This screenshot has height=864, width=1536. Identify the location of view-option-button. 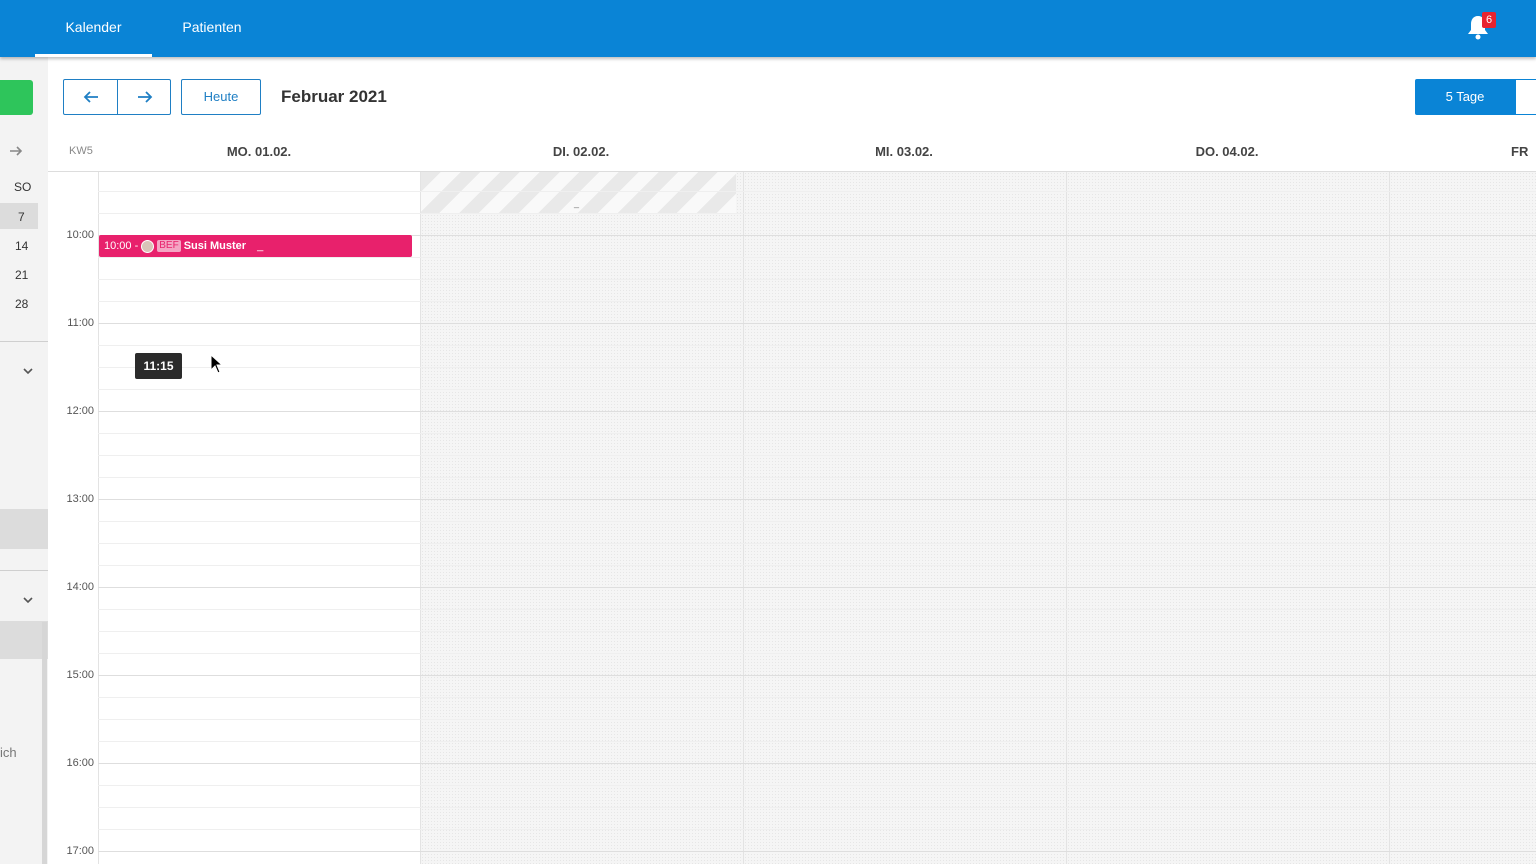
(1525, 97).